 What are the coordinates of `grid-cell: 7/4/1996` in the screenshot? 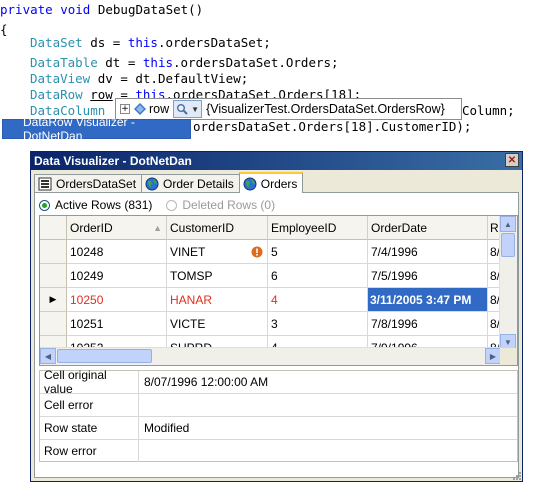 It's located at (428, 252).